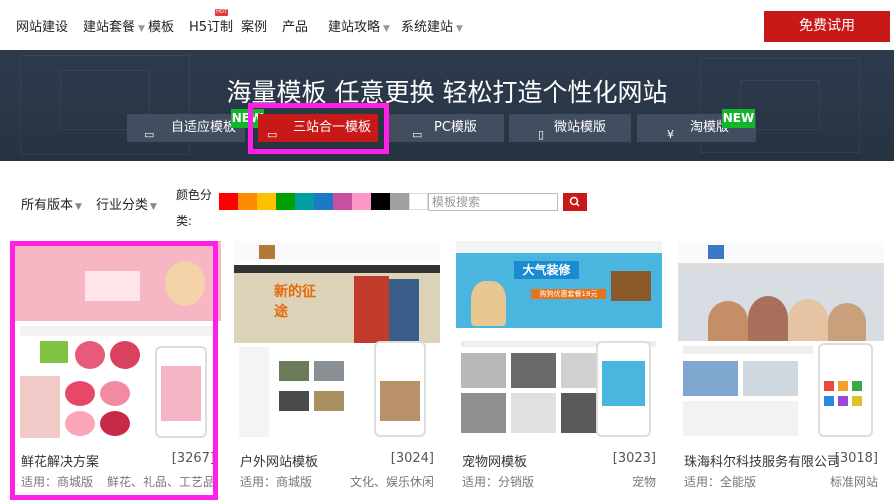 This screenshot has width=894, height=500. What do you see at coordinates (455, 127) in the screenshot?
I see `tab-label: PC模版` at bounding box center [455, 127].